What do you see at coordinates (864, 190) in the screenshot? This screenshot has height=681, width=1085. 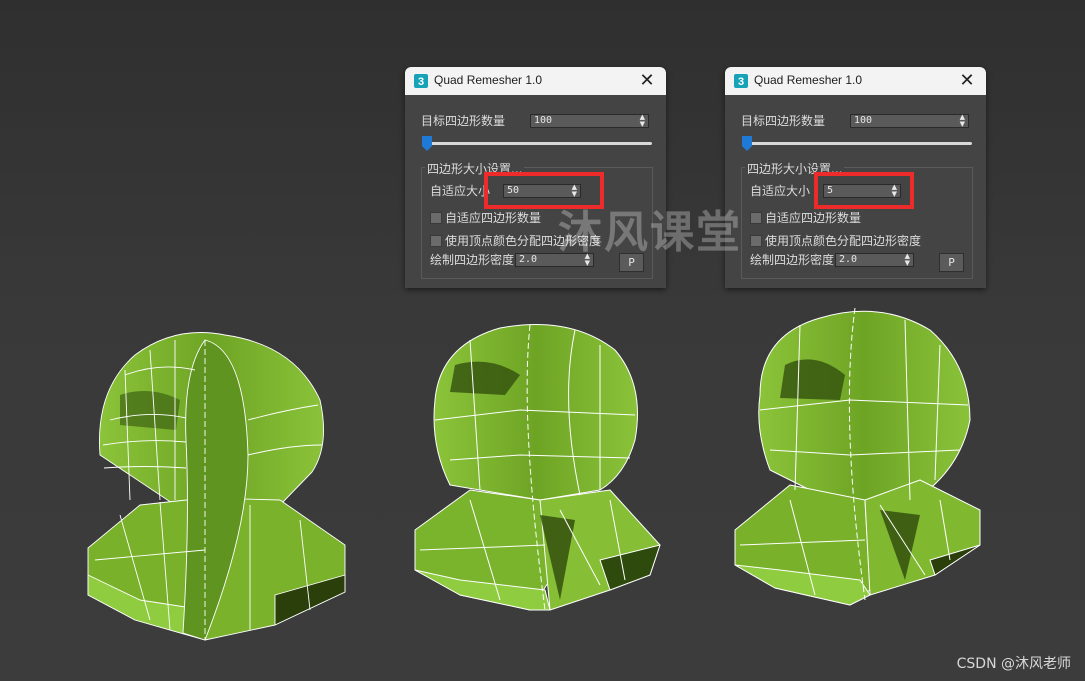 I see `adaptive-size-highlight-box` at bounding box center [864, 190].